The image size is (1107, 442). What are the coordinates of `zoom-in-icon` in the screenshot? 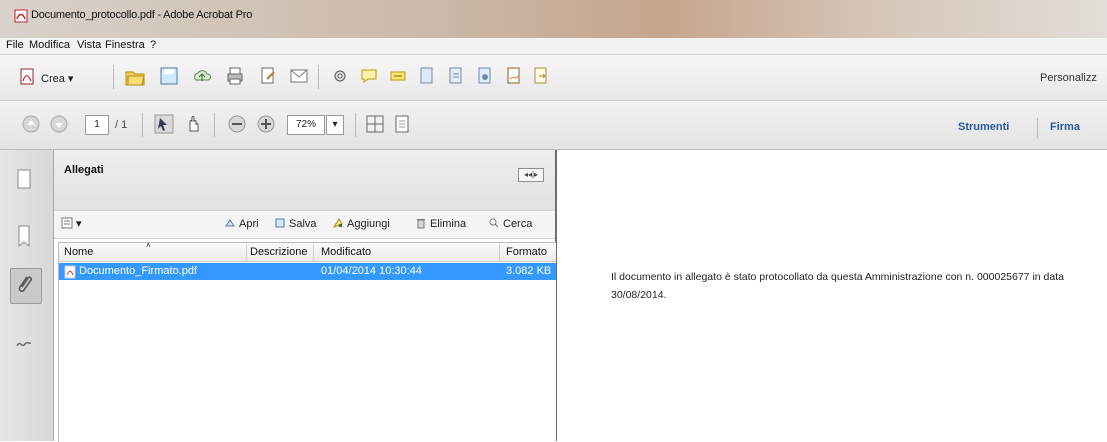 It's located at (266, 124).